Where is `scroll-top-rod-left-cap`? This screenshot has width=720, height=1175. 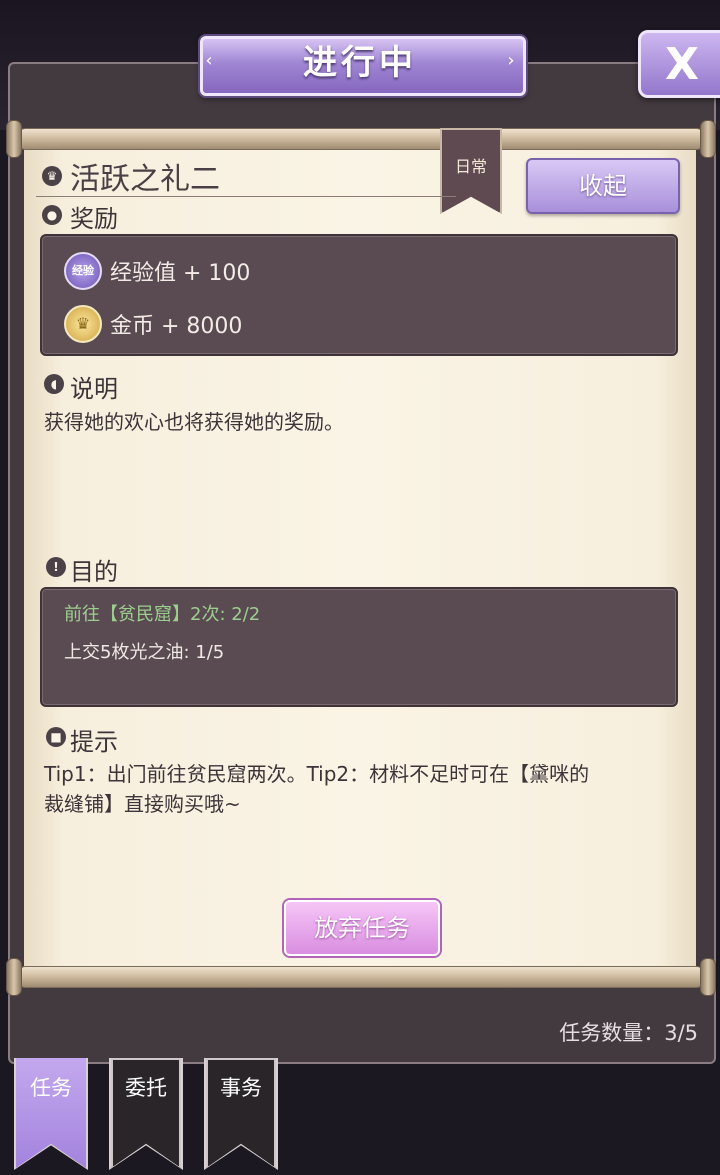
scroll-top-rod-left-cap is located at coordinates (14, 139).